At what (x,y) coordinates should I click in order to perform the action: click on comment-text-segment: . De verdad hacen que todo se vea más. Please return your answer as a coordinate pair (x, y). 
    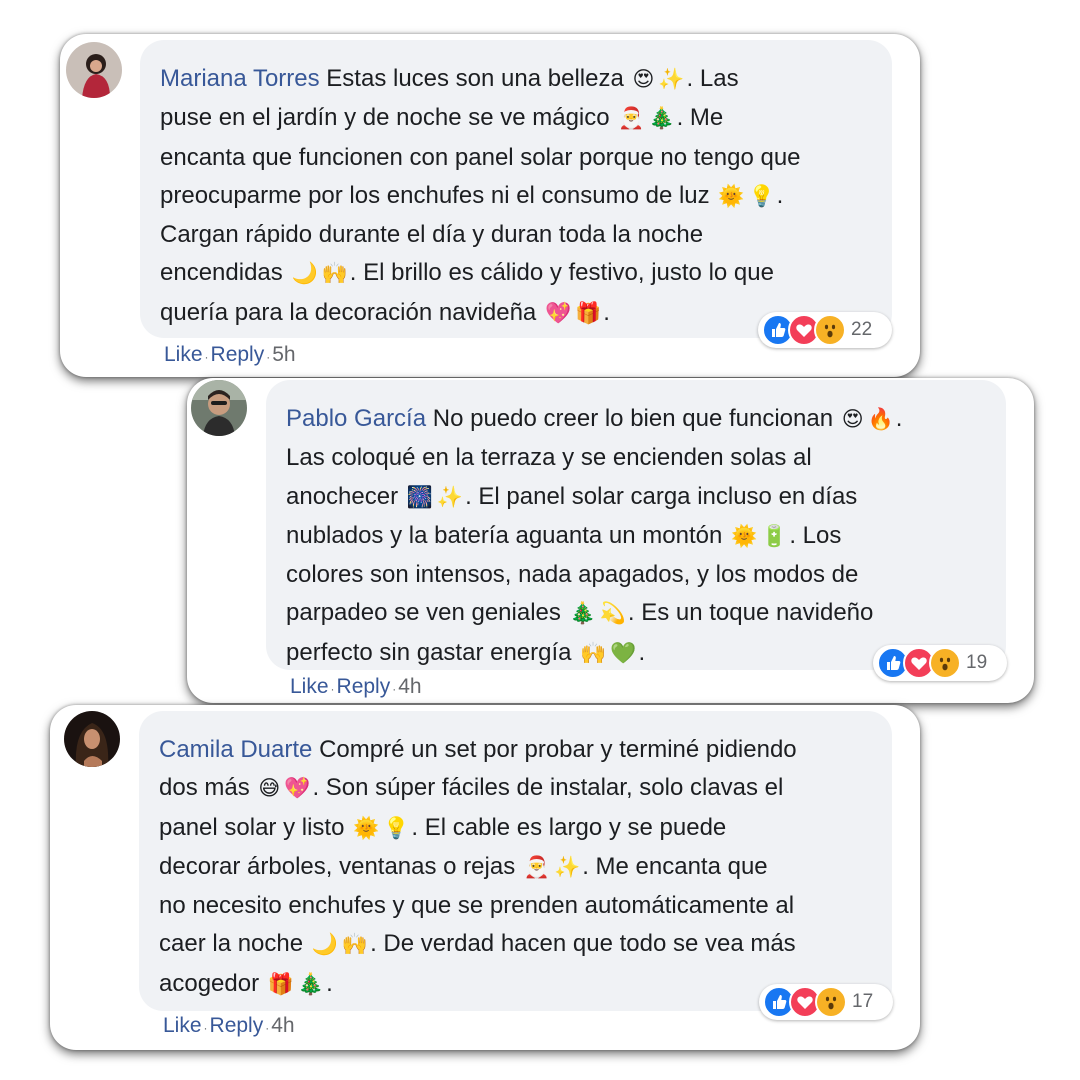
    Looking at the image, I should click on (583, 944).